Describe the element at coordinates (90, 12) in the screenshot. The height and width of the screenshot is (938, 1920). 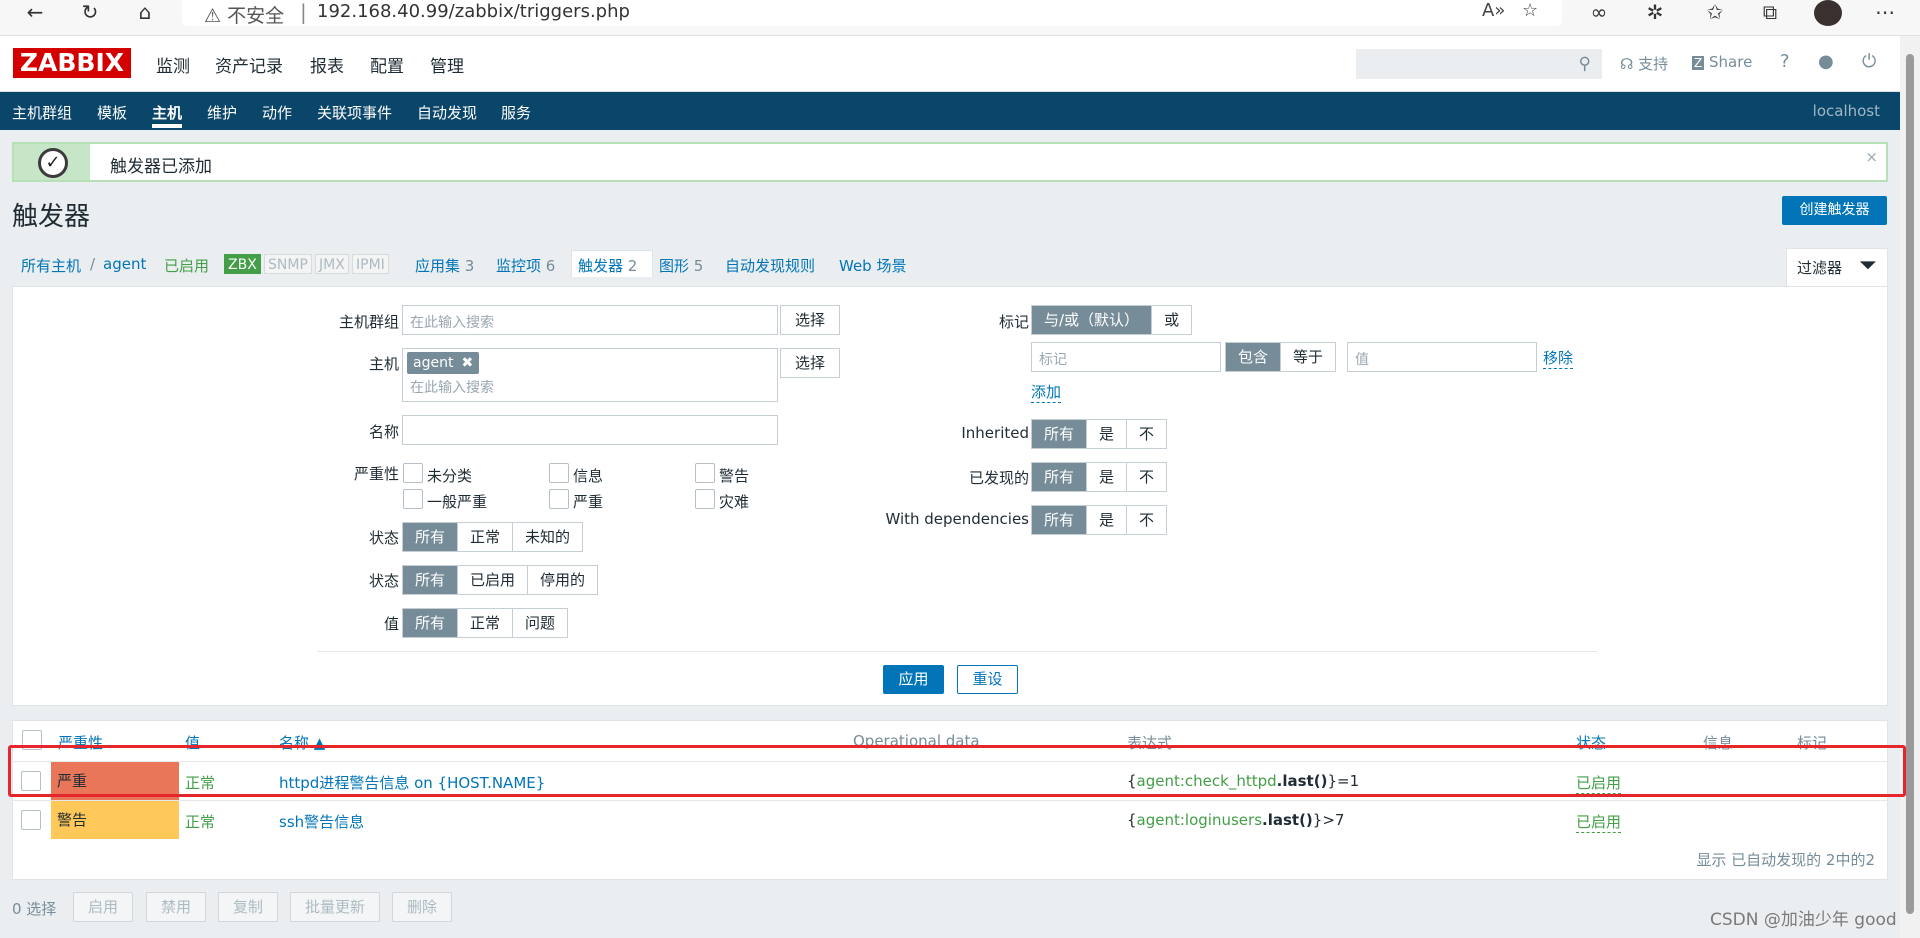
I see `refresh-icon: ↻` at that location.